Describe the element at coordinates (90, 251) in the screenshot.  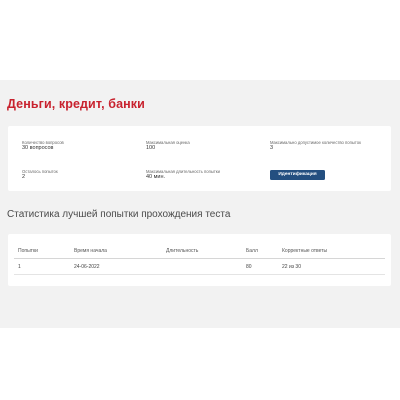
I see `column-header-start-time: Время начала` at that location.